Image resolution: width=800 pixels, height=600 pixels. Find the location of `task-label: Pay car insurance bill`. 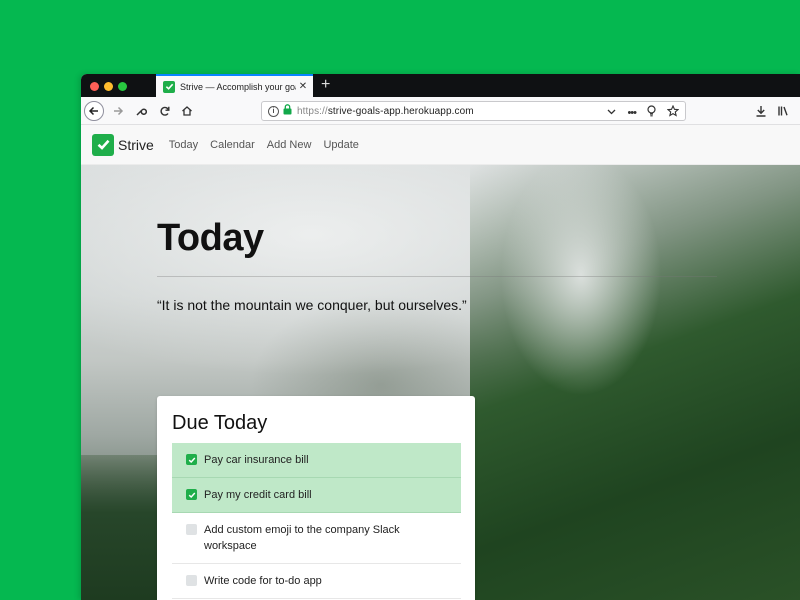

task-label: Pay car insurance bill is located at coordinates (256, 460).